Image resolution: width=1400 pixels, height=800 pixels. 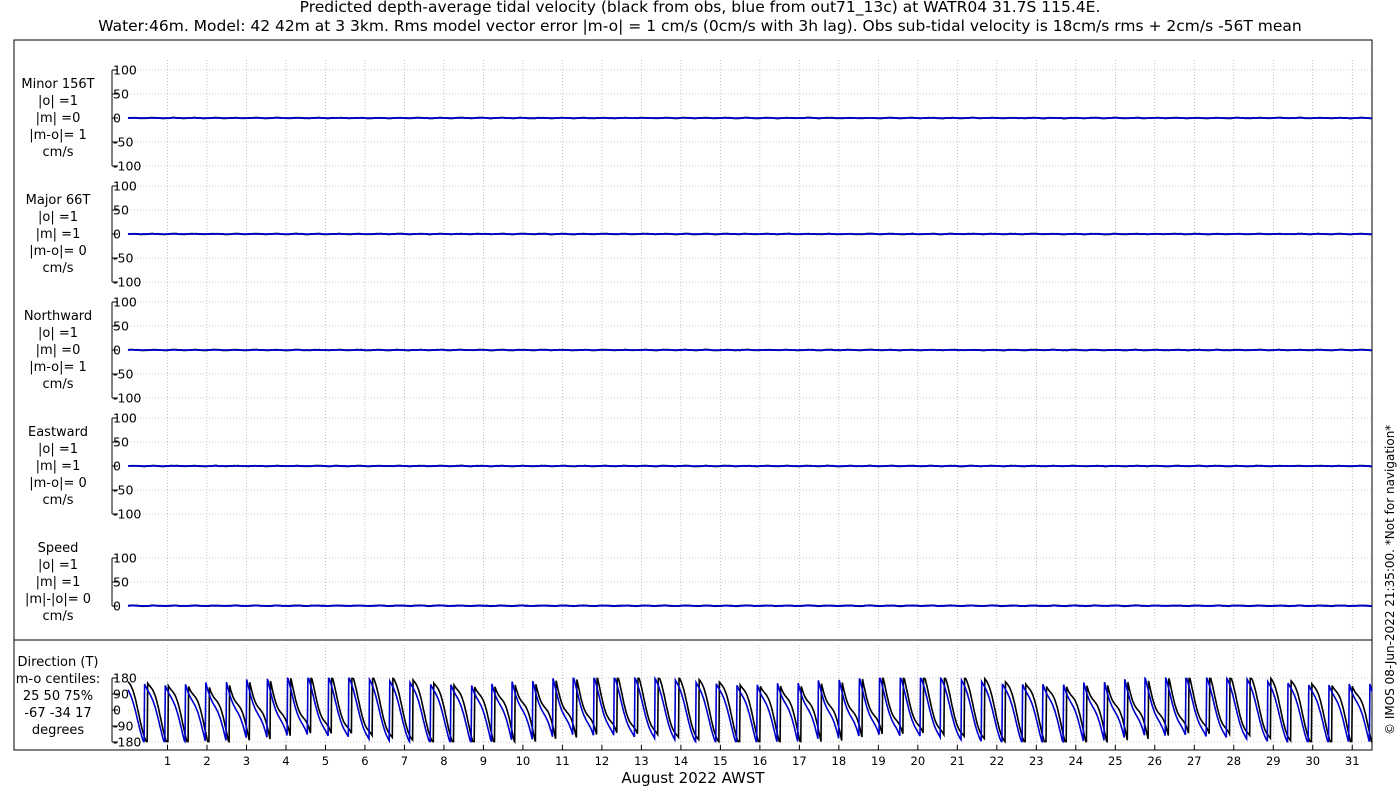 I want to click on x-tick-label: 10, so click(x=523, y=761).